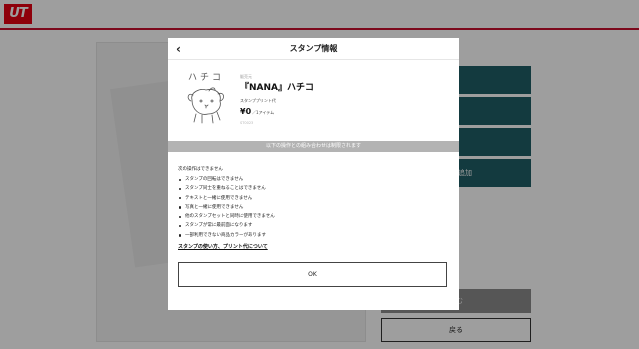 The width and height of the screenshot is (639, 349). What do you see at coordinates (313, 216) in the screenshot?
I see `list-item: 他のスタンプセットと同時に使用できません` at bounding box center [313, 216].